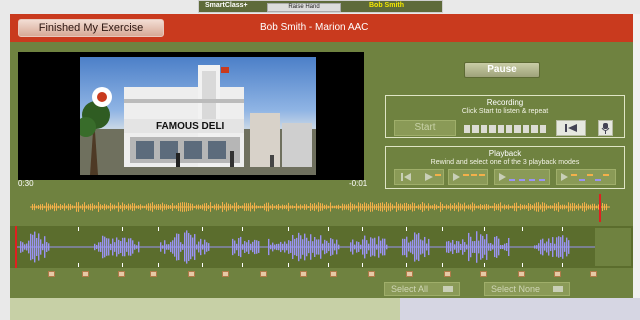  Describe the element at coordinates (520, 309) in the screenshot. I see `footer-right` at that location.